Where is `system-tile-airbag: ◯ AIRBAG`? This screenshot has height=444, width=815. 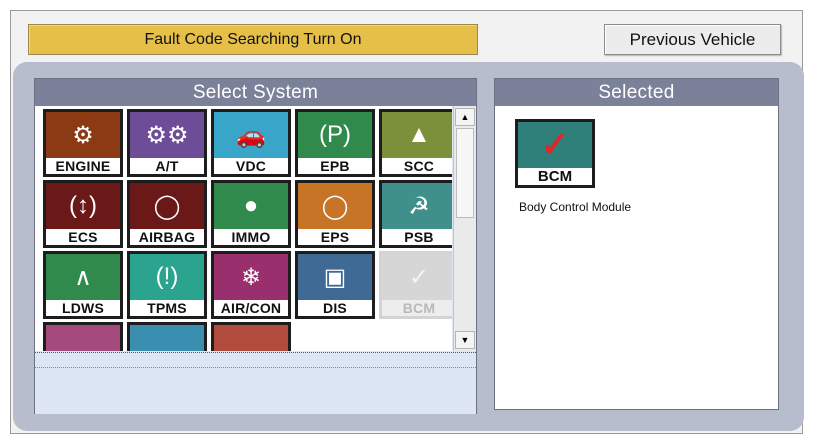
system-tile-airbag: ◯ AIRBAG is located at coordinates (167, 214).